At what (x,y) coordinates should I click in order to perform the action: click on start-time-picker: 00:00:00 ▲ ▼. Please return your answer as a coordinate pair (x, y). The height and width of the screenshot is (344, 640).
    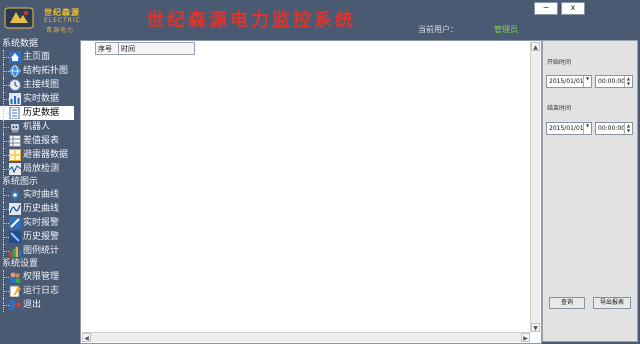
    Looking at the image, I should click on (614, 81).